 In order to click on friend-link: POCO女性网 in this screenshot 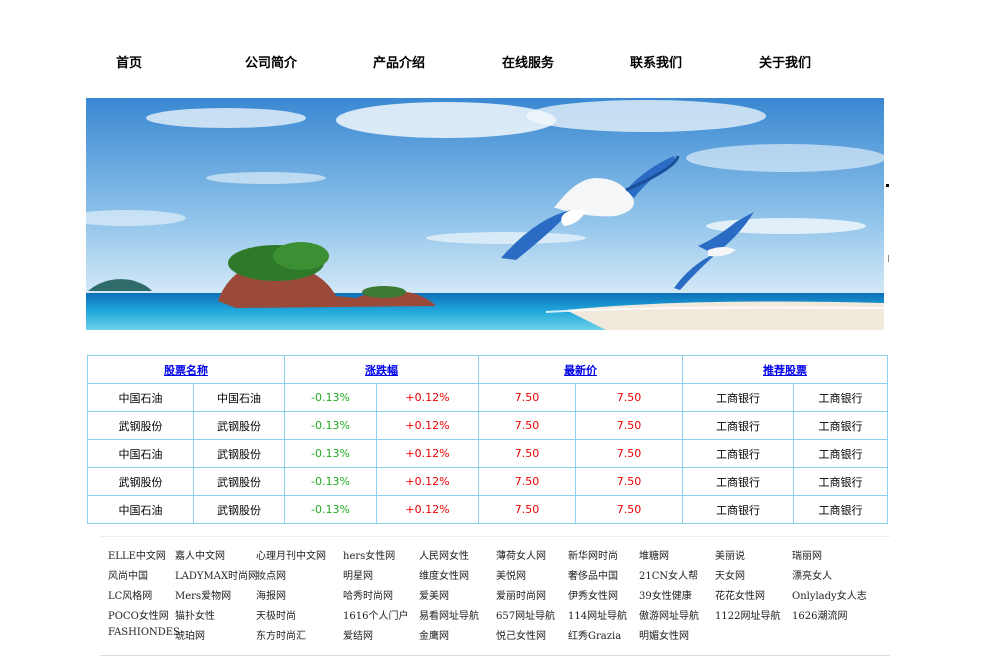, I will do `click(138, 614)`.